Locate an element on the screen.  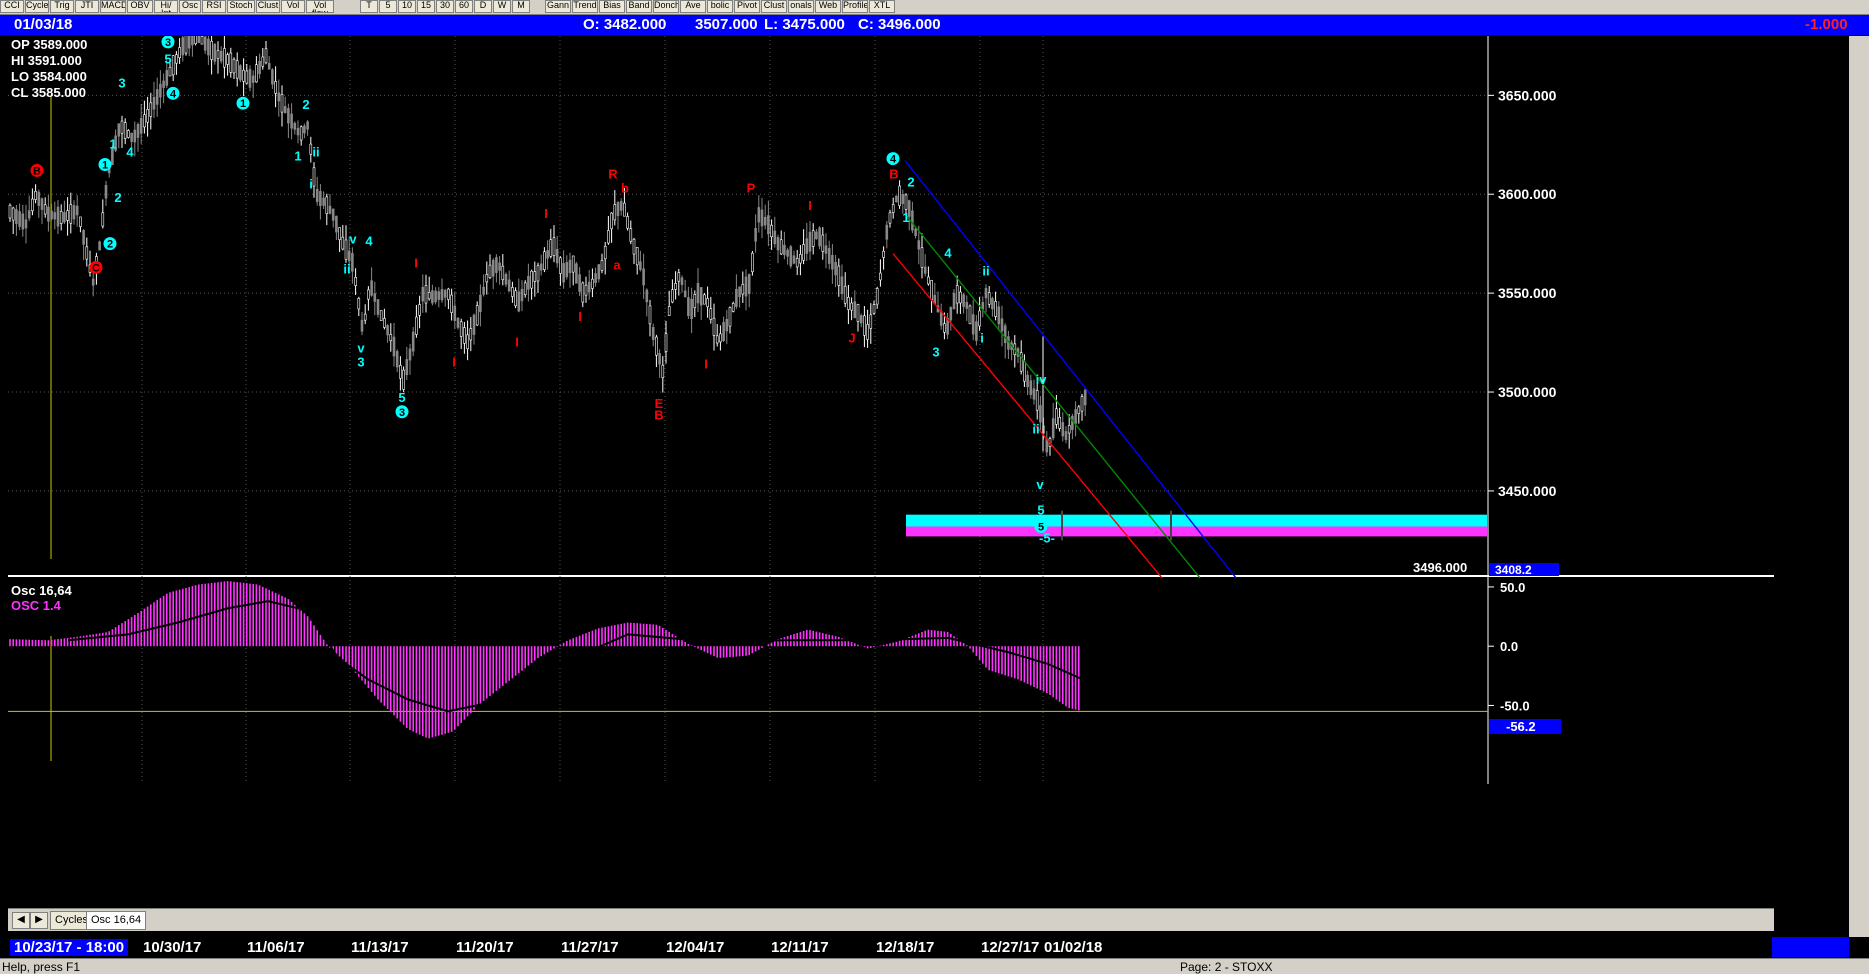
open-value: O: 3482.000 is located at coordinates (625, 24).